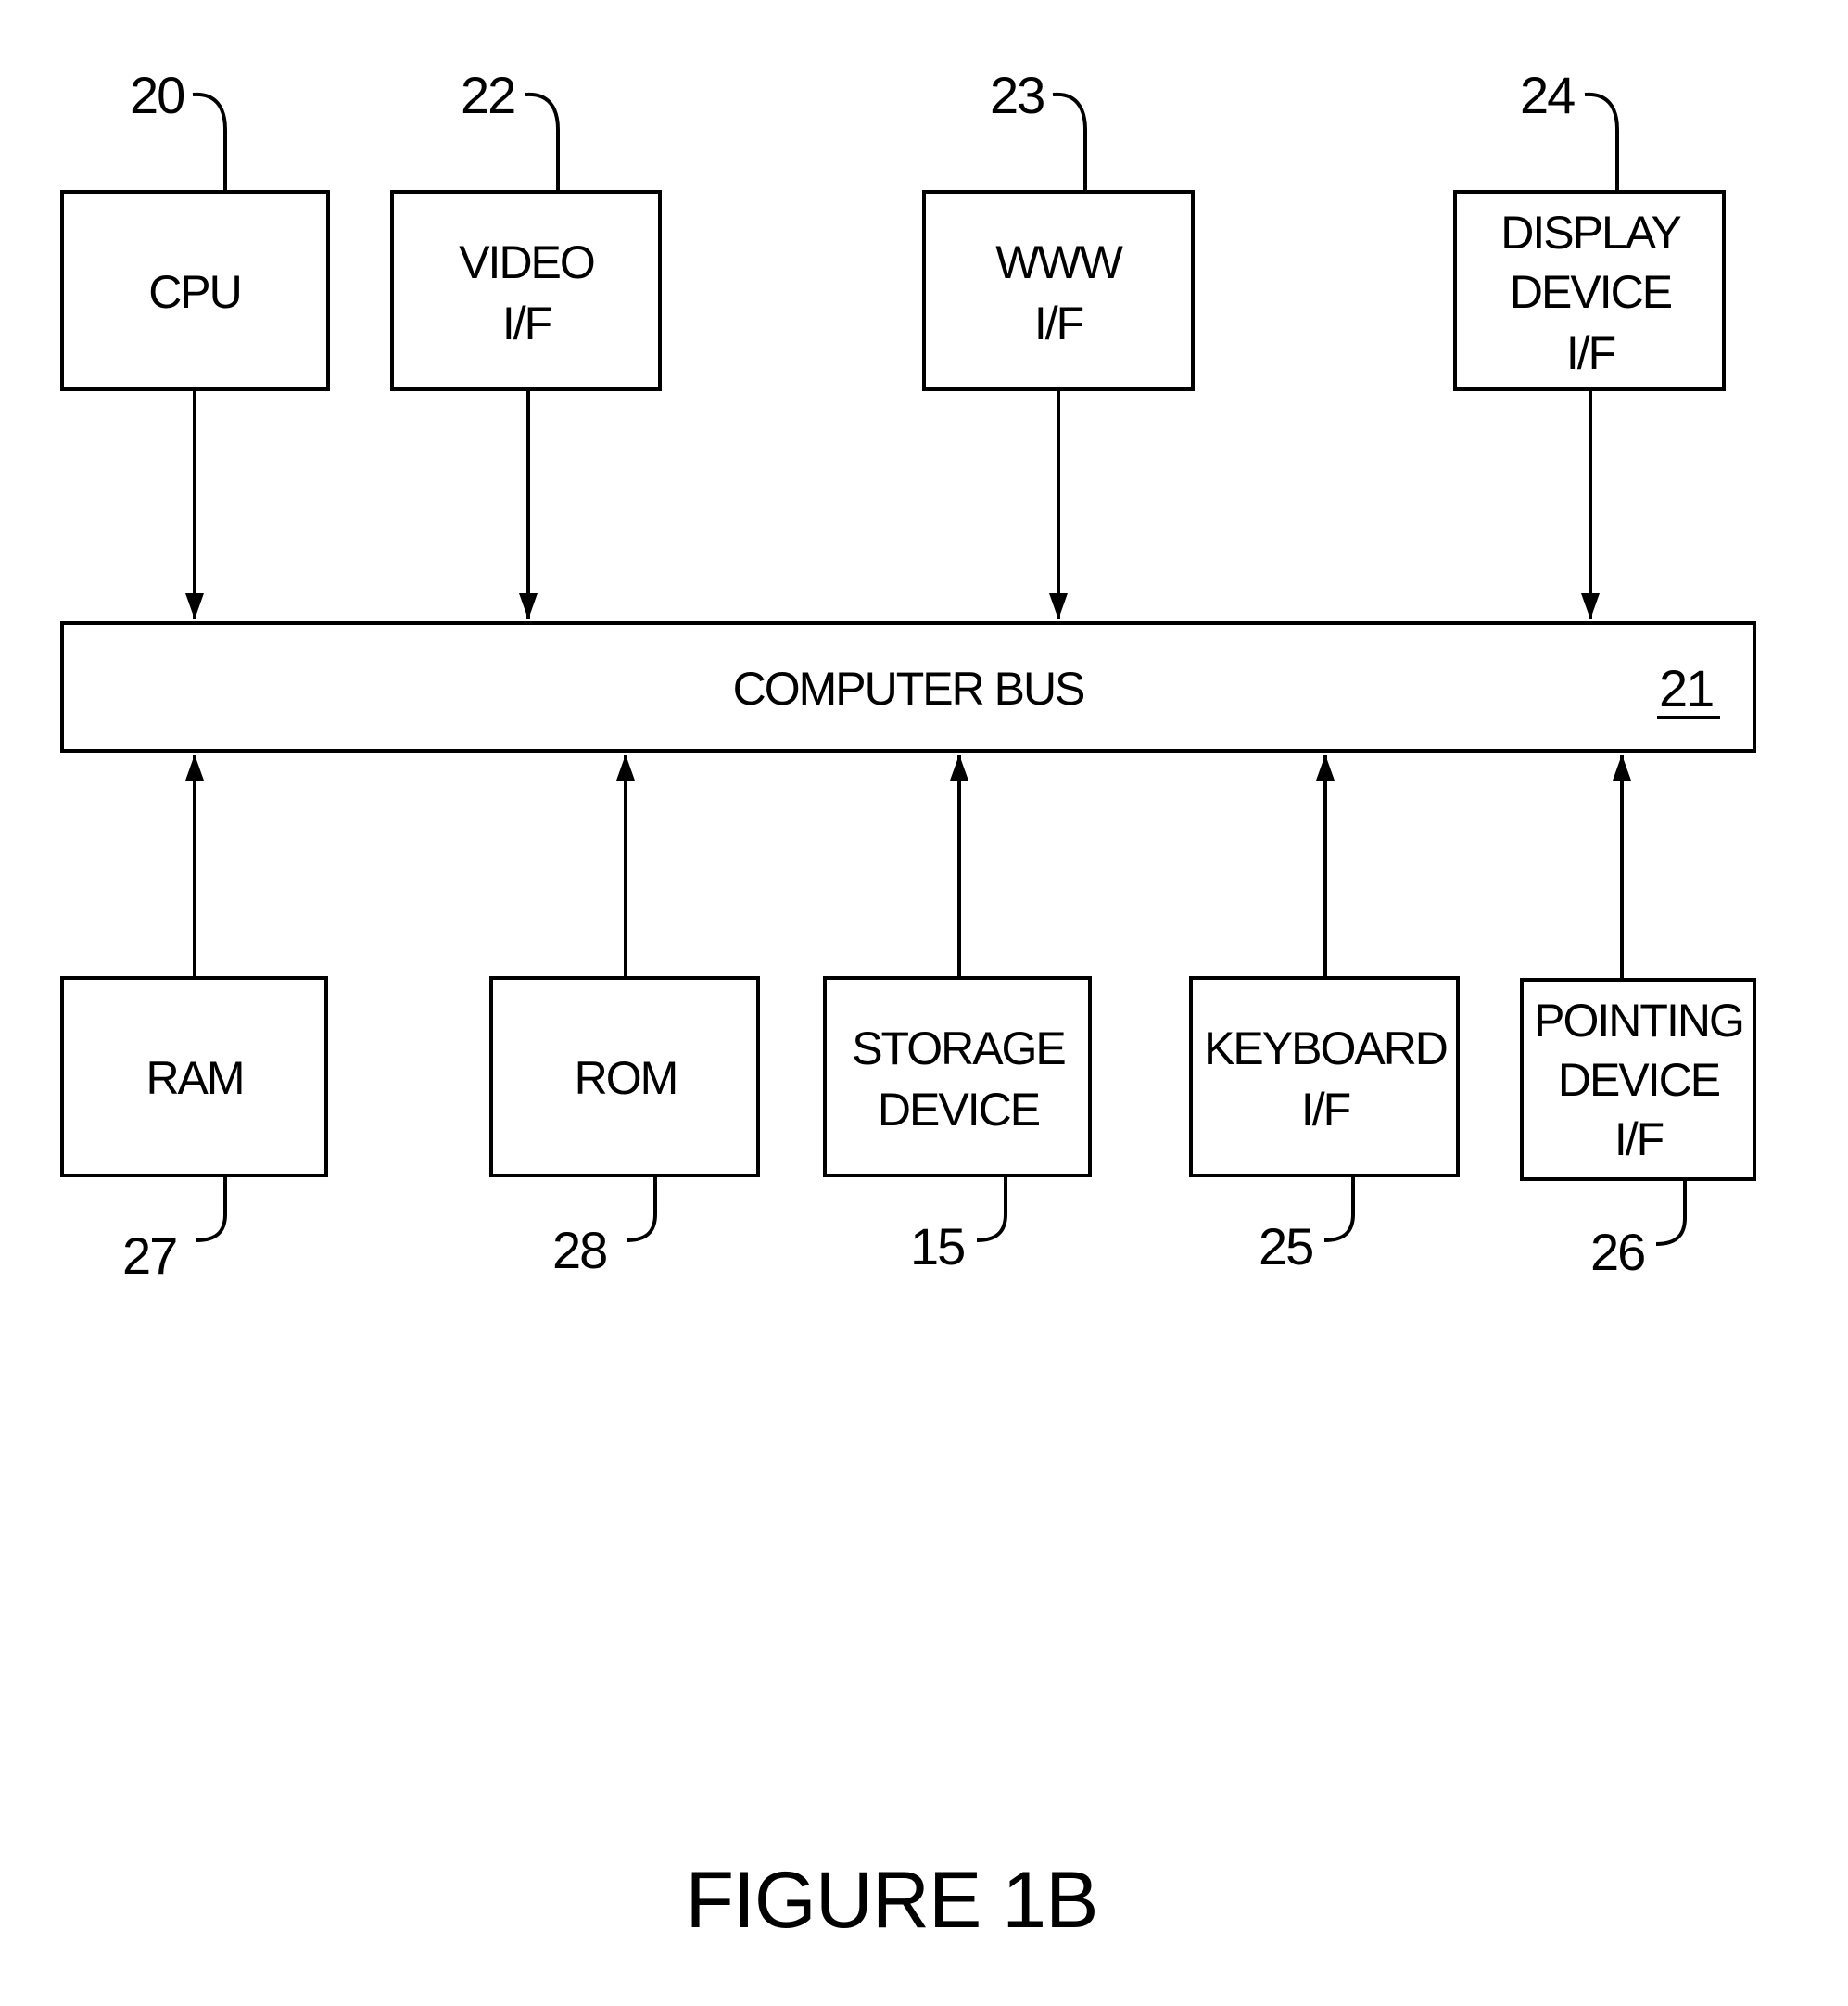 The width and height of the screenshot is (1848, 2006). Describe the element at coordinates (626, 1078) in the screenshot. I see `rom-label: ROM` at that location.